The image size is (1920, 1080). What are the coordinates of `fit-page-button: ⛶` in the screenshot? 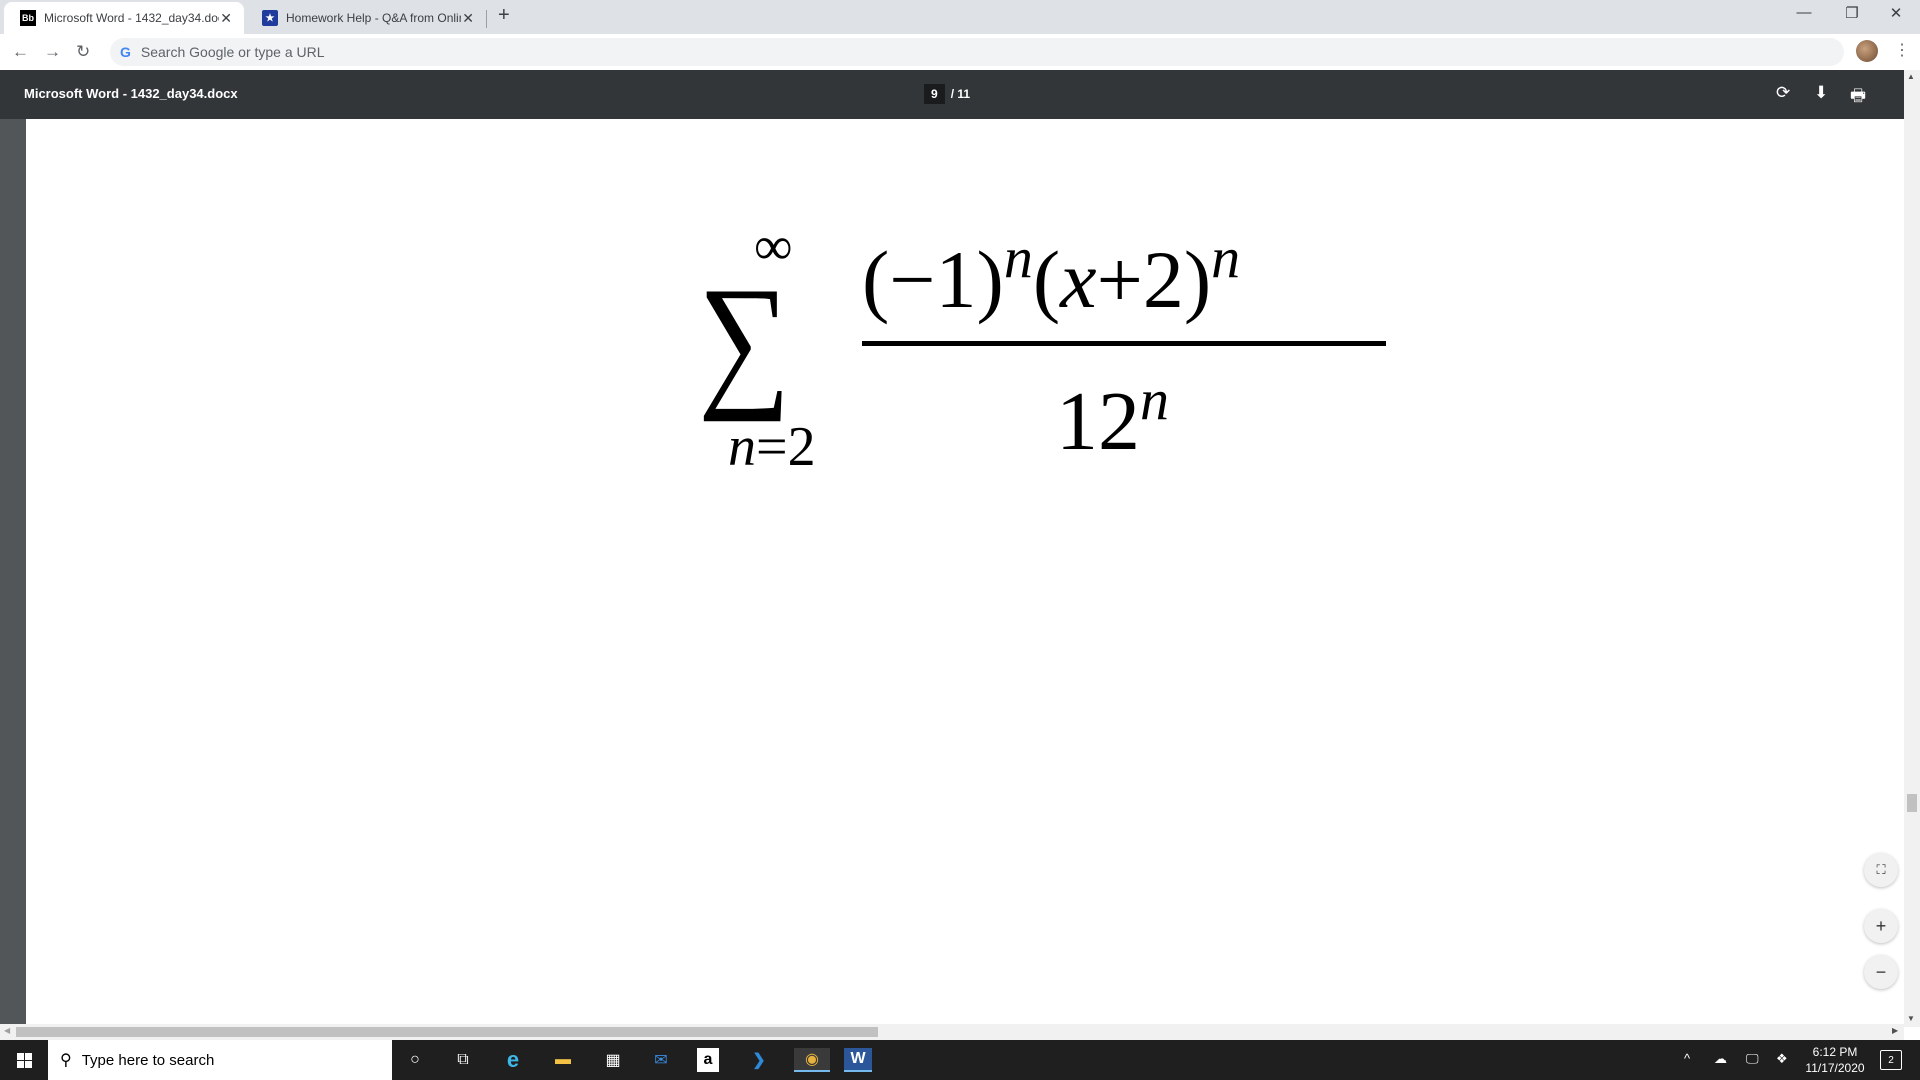 It's located at (1881, 870).